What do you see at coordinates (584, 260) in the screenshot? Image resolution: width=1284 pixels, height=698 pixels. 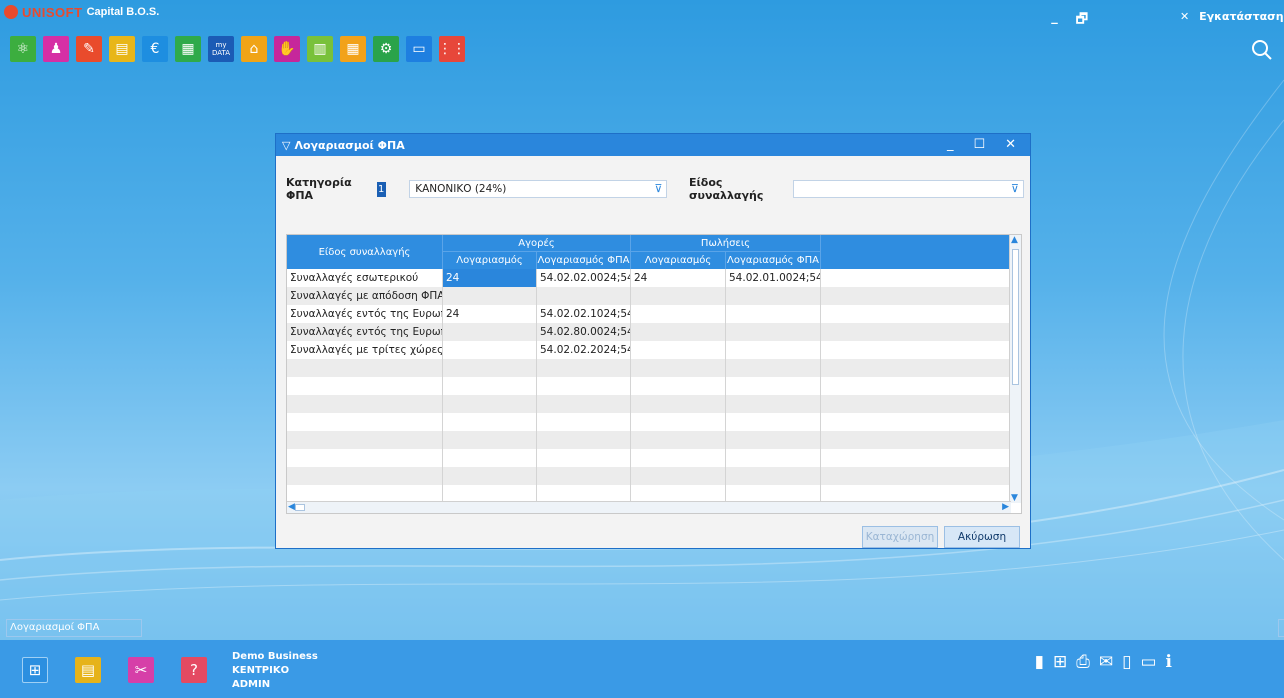 I see `column-header-purchase-vat-account: Λογαριασμός ΦΠΑ` at bounding box center [584, 260].